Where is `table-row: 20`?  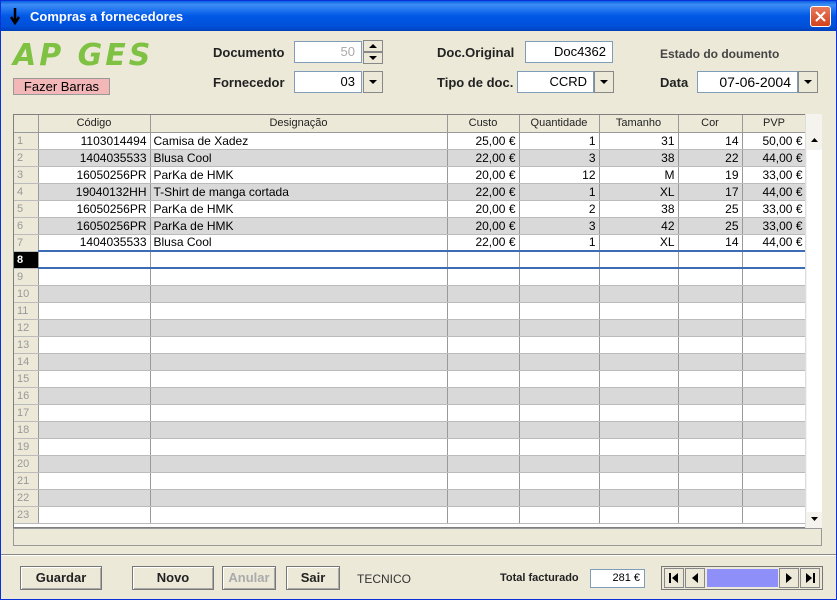 table-row: 20 is located at coordinates (414, 464).